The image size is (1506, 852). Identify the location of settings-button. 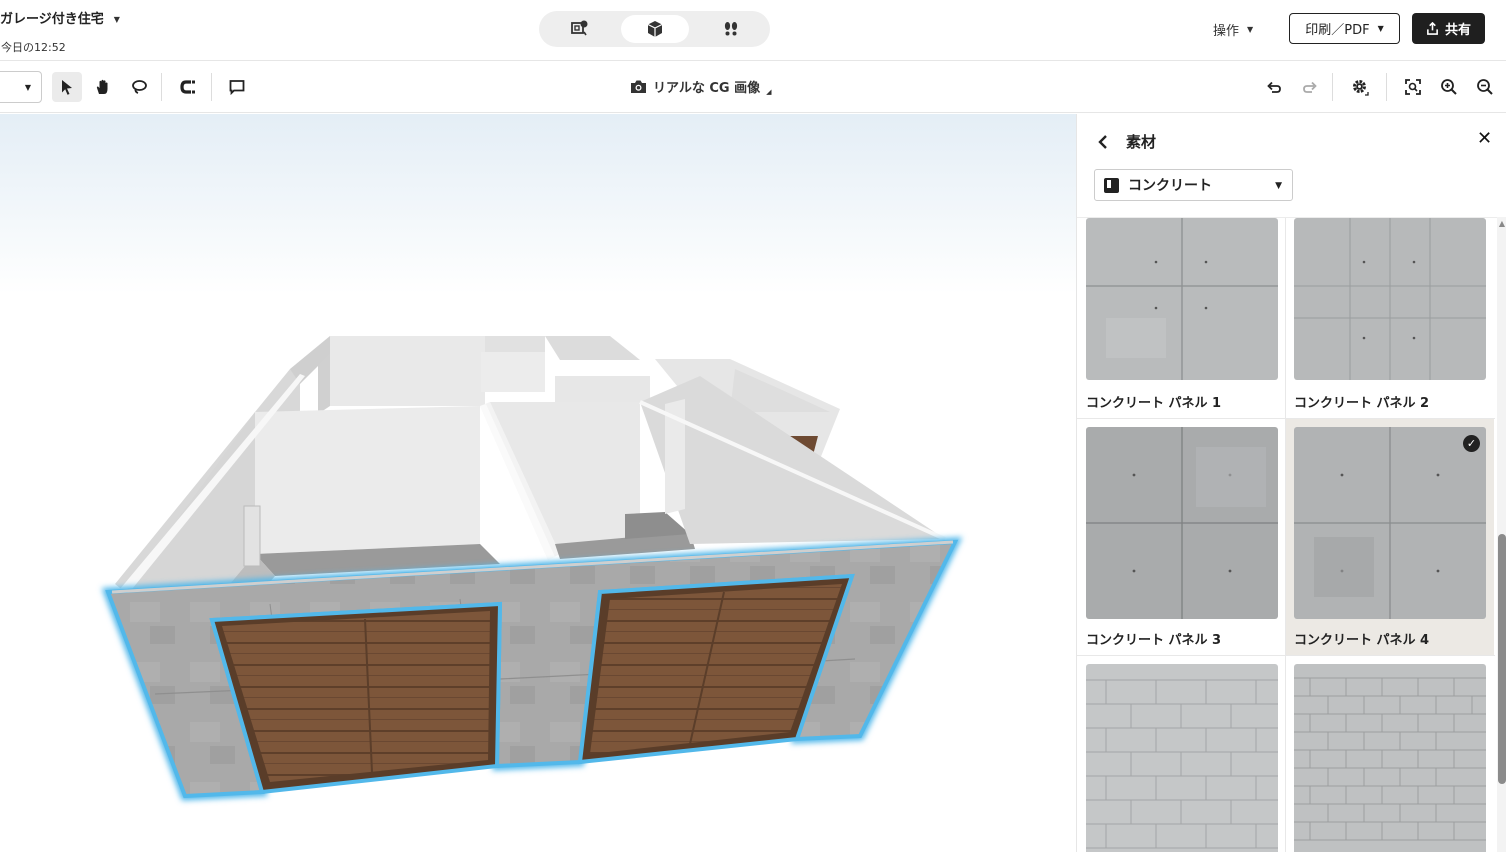
(1360, 87).